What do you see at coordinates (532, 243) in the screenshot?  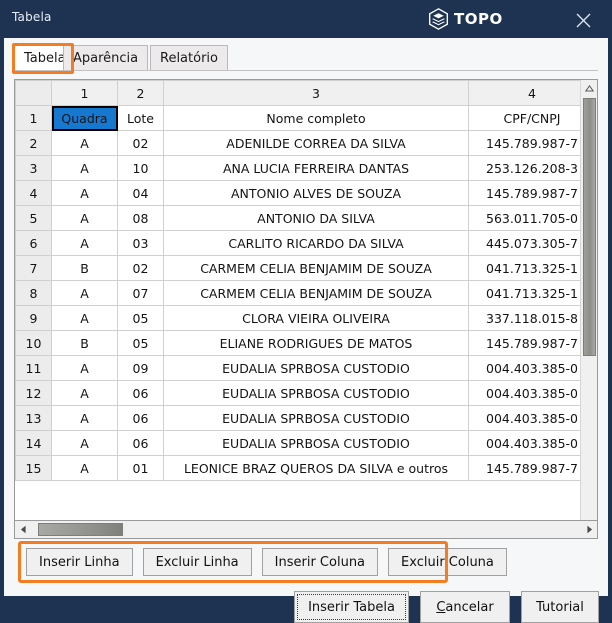 I see `grid-cell: 445.073.305-7` at bounding box center [532, 243].